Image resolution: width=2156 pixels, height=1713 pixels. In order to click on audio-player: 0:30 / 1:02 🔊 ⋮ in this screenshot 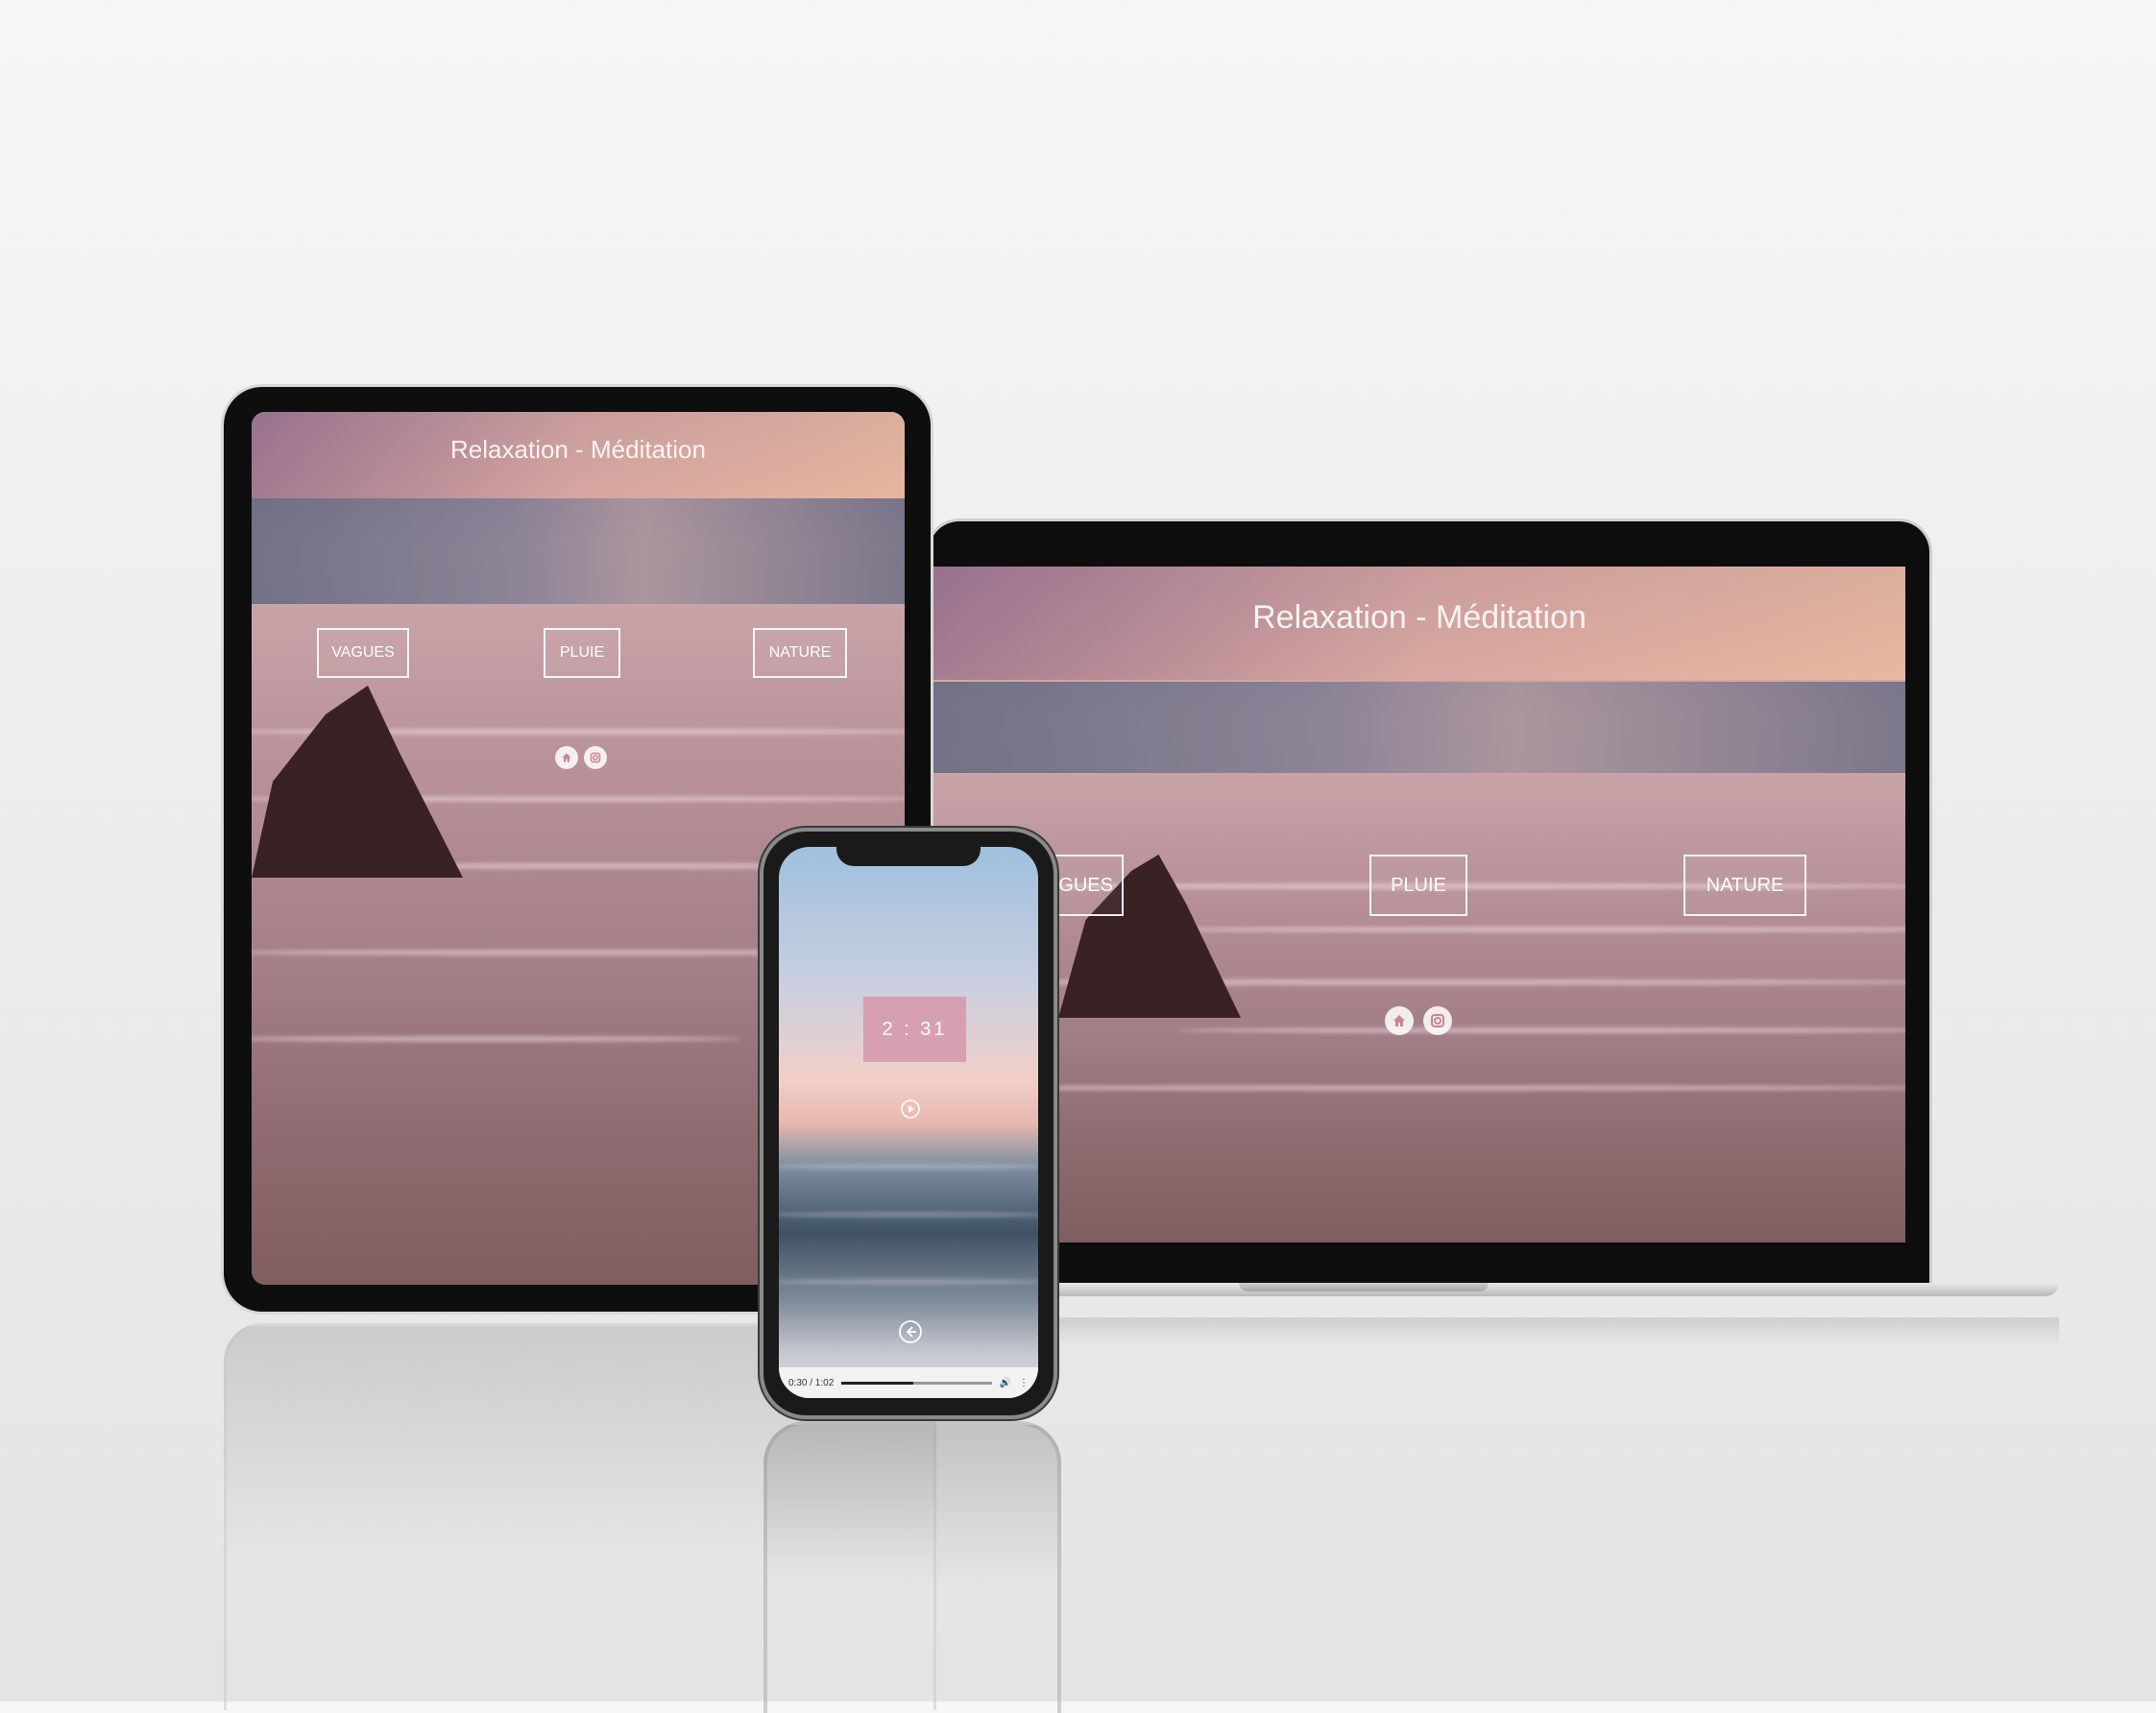, I will do `click(909, 1382)`.